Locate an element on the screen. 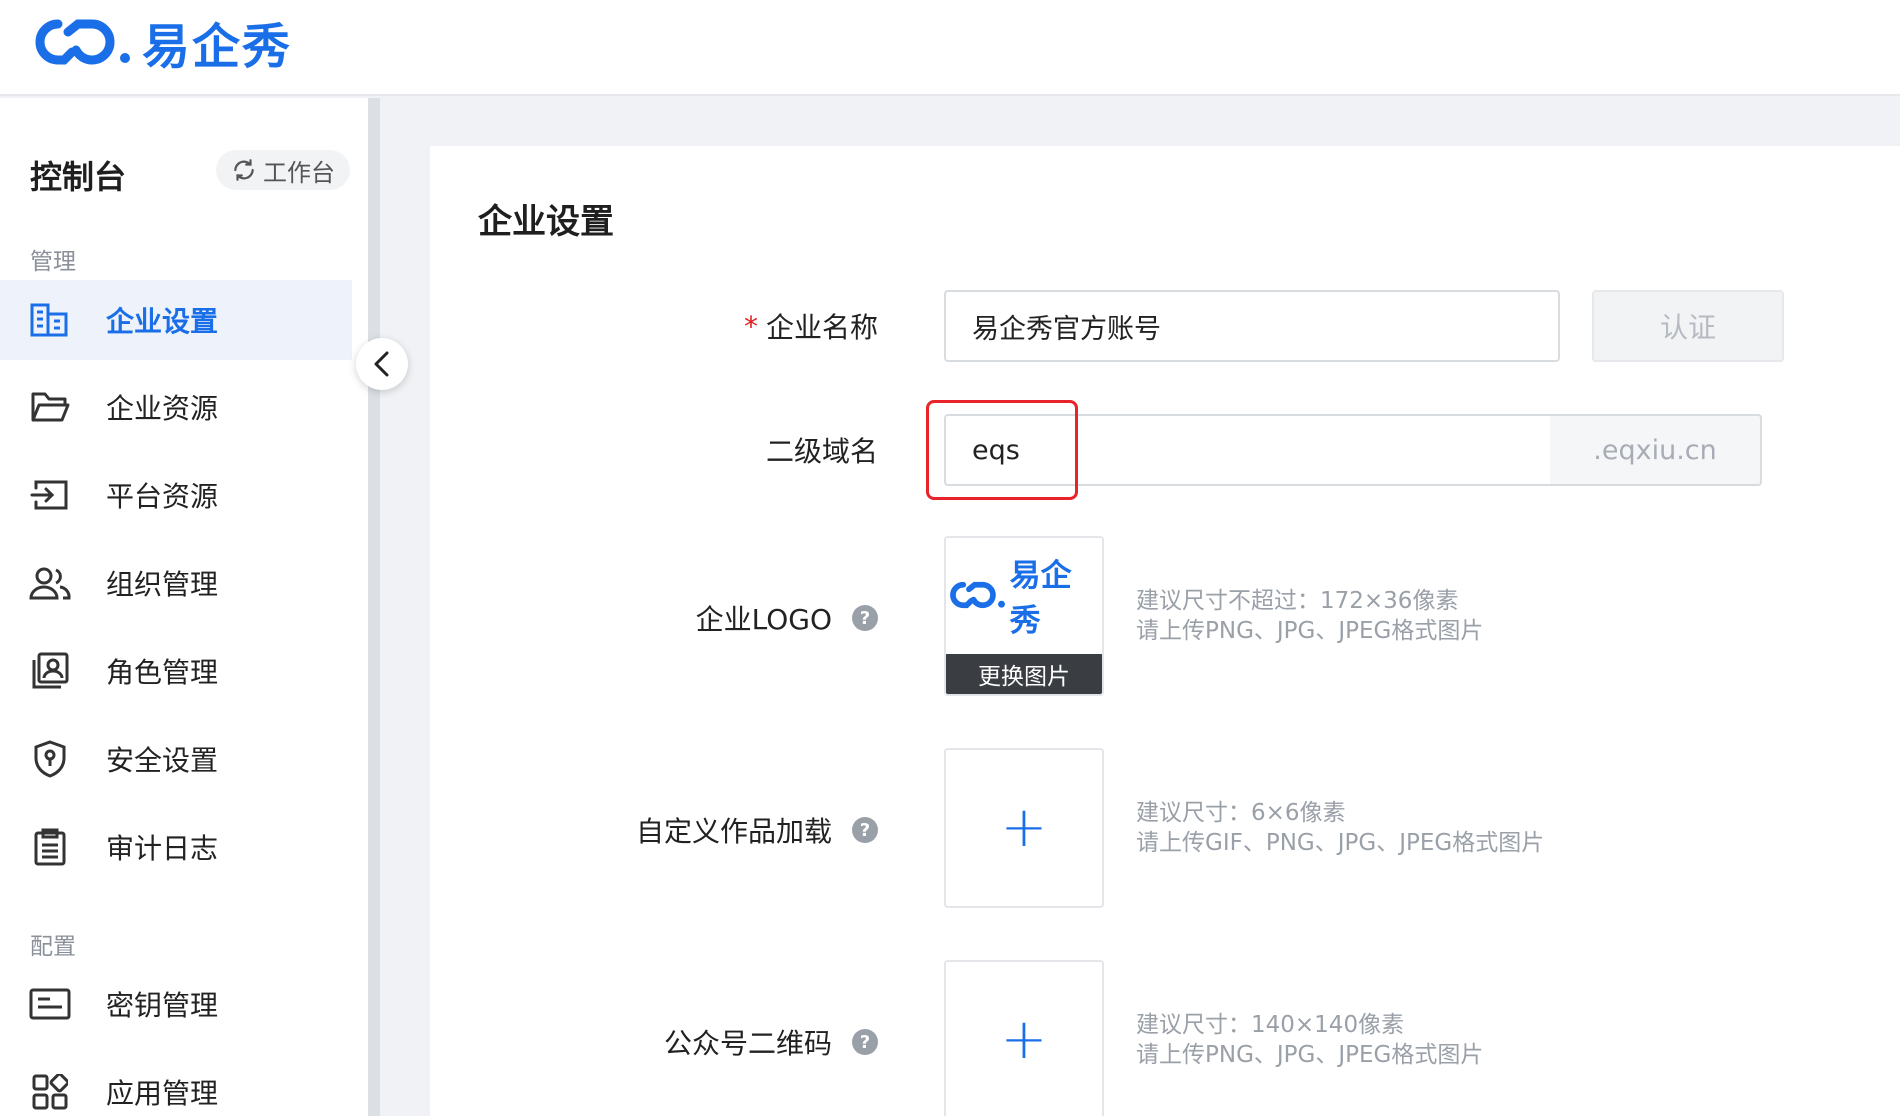  sidebar-item-label: 组织管理 is located at coordinates (162, 584).